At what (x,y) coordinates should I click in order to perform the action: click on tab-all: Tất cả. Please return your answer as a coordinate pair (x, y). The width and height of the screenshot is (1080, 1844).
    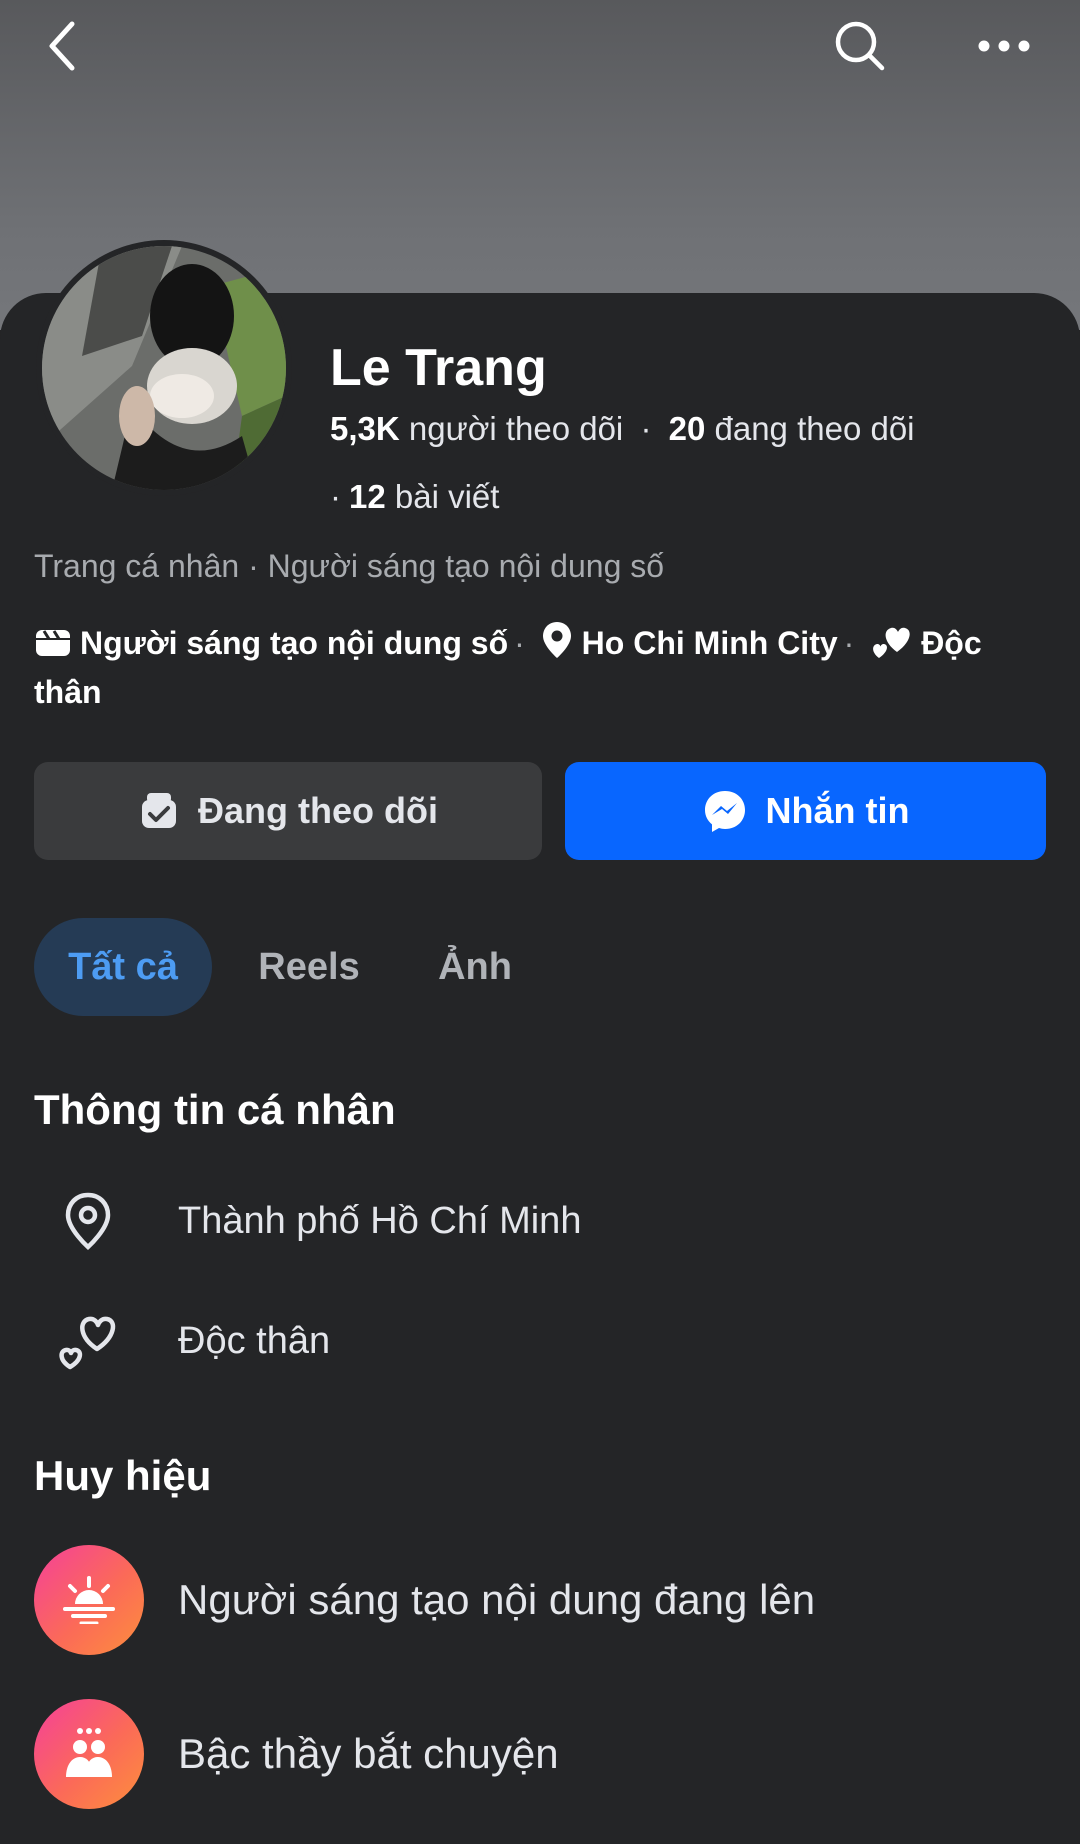
    Looking at the image, I should click on (123, 967).